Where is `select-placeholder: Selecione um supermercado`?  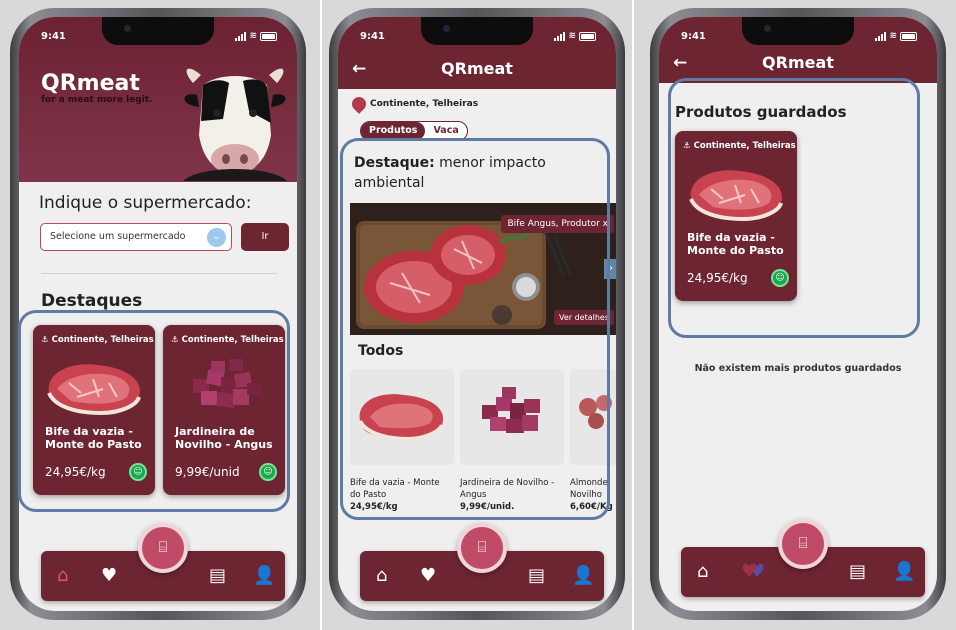 select-placeholder: Selecione um supermercado is located at coordinates (118, 236).